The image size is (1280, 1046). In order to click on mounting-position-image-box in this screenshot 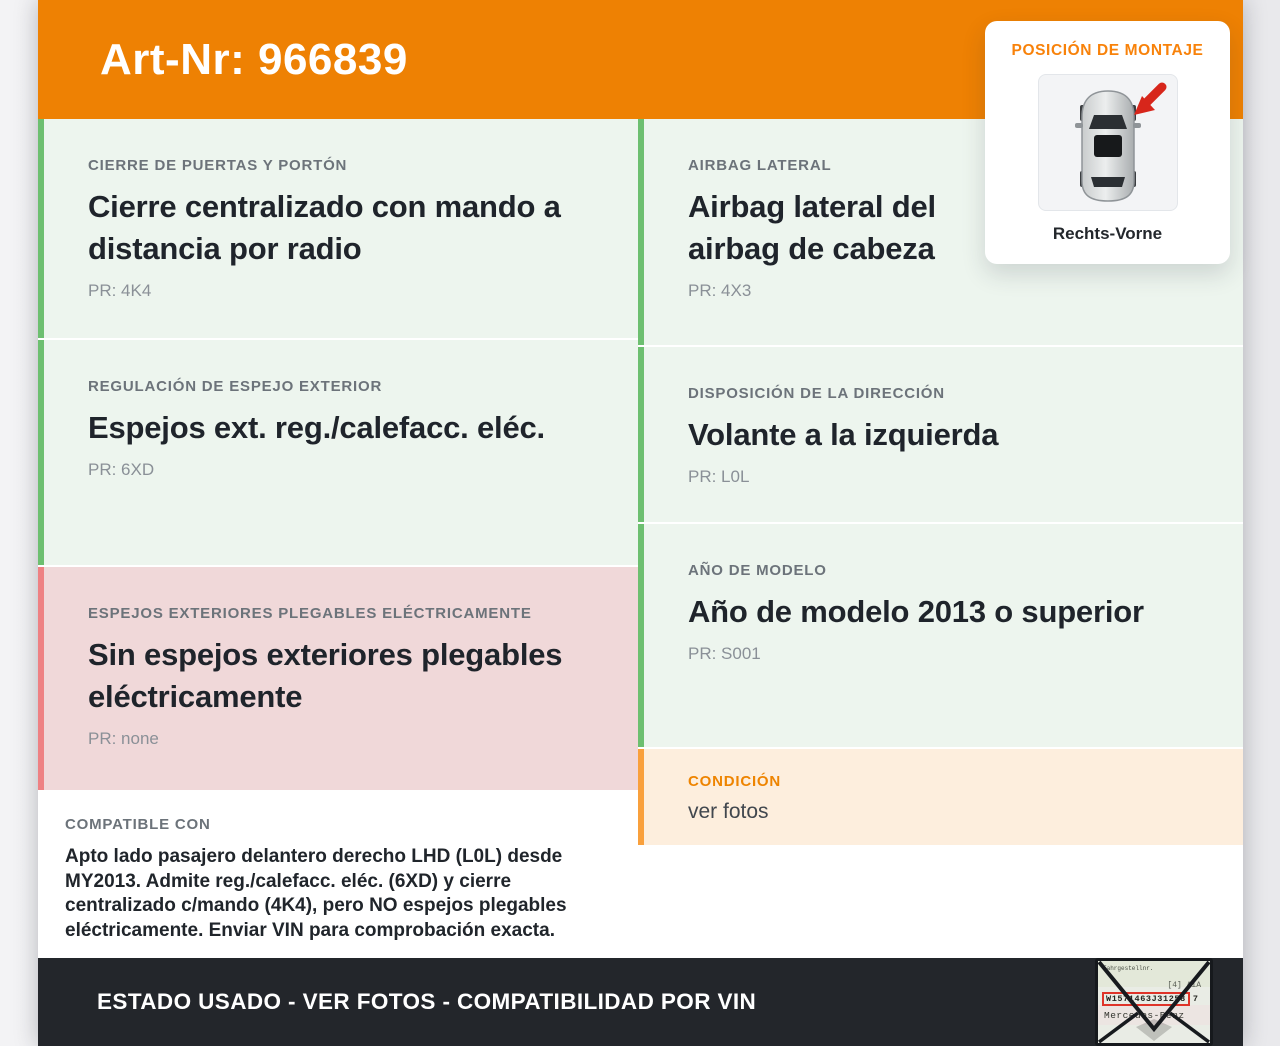, I will do `click(1107, 142)`.